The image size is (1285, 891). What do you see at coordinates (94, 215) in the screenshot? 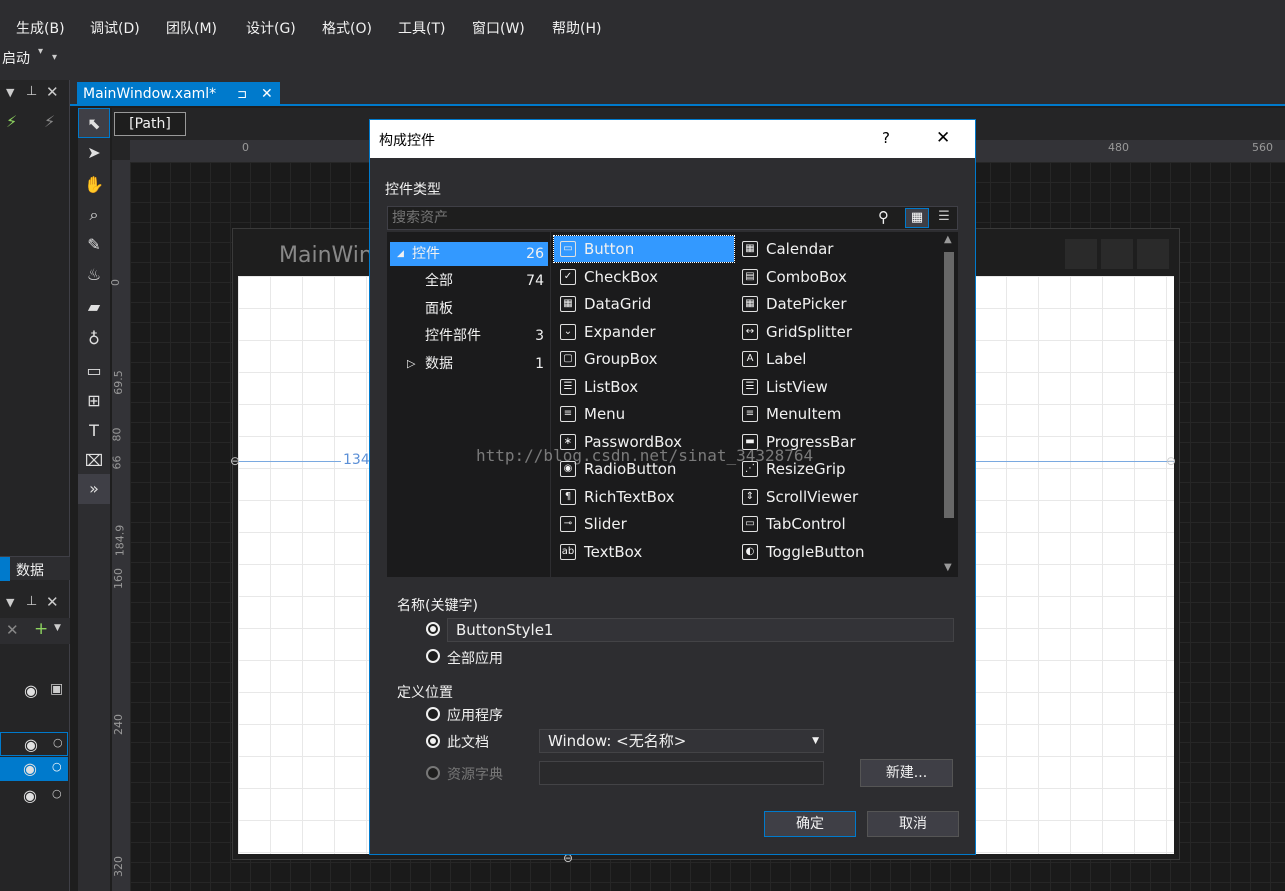
I see `zoom-icon: ⌕` at bounding box center [94, 215].